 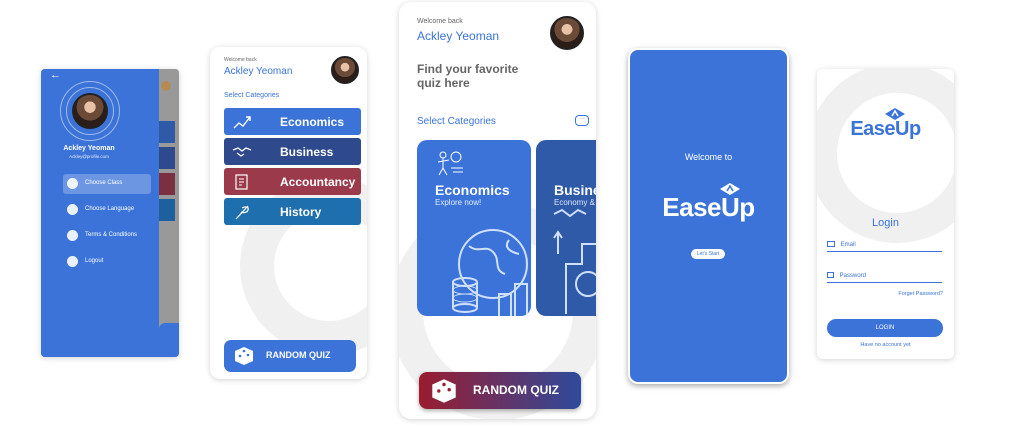 What do you see at coordinates (111, 235) in the screenshot?
I see `menu-label: Terms & Conditions` at bounding box center [111, 235].